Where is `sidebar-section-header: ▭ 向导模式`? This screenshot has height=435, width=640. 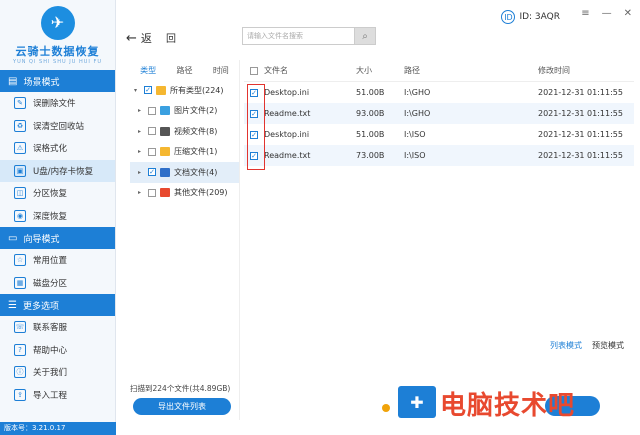
sidebar-section-header: ▭ 向导模式 is located at coordinates (57, 238).